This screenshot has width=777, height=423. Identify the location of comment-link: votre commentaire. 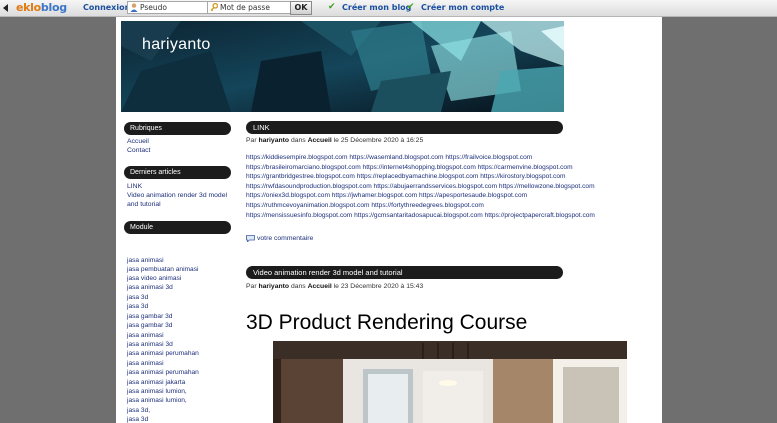
(279, 238).